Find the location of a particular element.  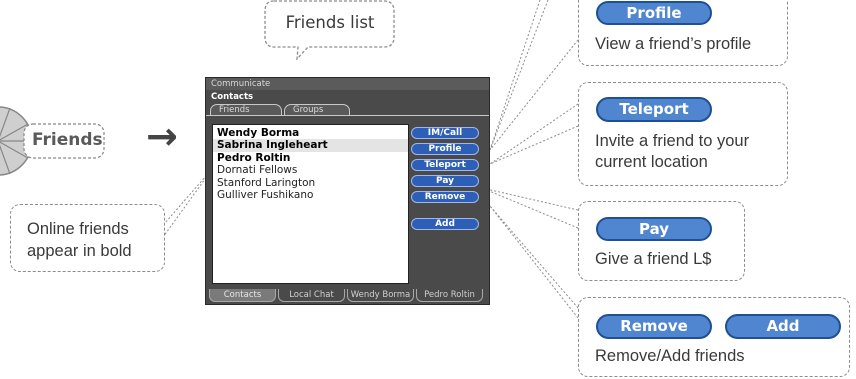

list-item: Gulliver Fushikano is located at coordinates (310, 195).